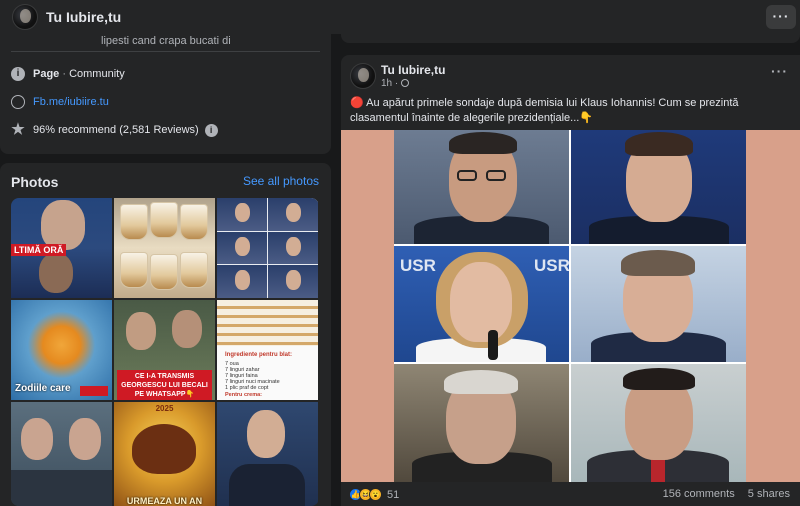 This screenshot has width=800, height=506. Describe the element at coordinates (413, 70) in the screenshot. I see `post-author-name: Tu Iubire,tu` at that location.